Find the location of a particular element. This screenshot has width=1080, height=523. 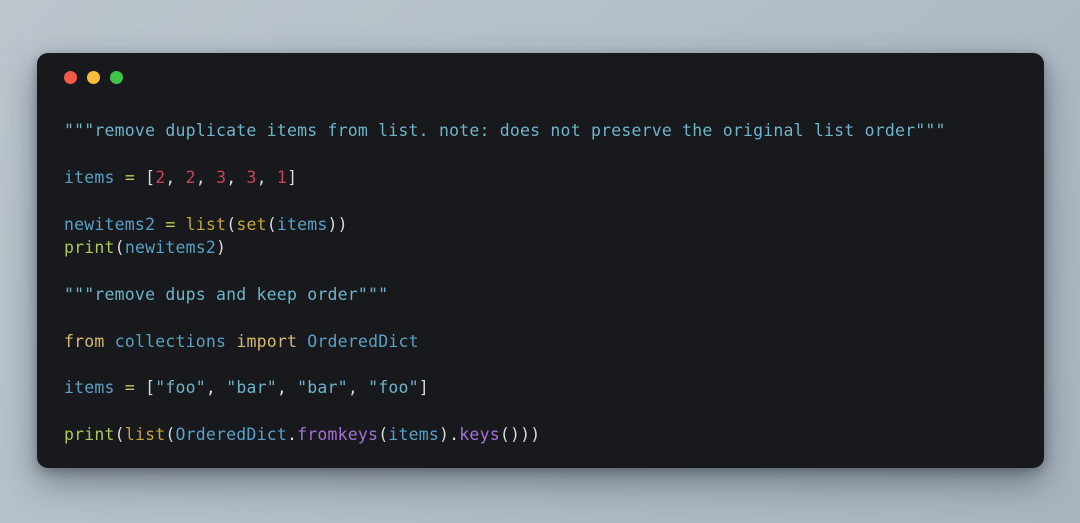

code-token: from is located at coordinates (84, 341).